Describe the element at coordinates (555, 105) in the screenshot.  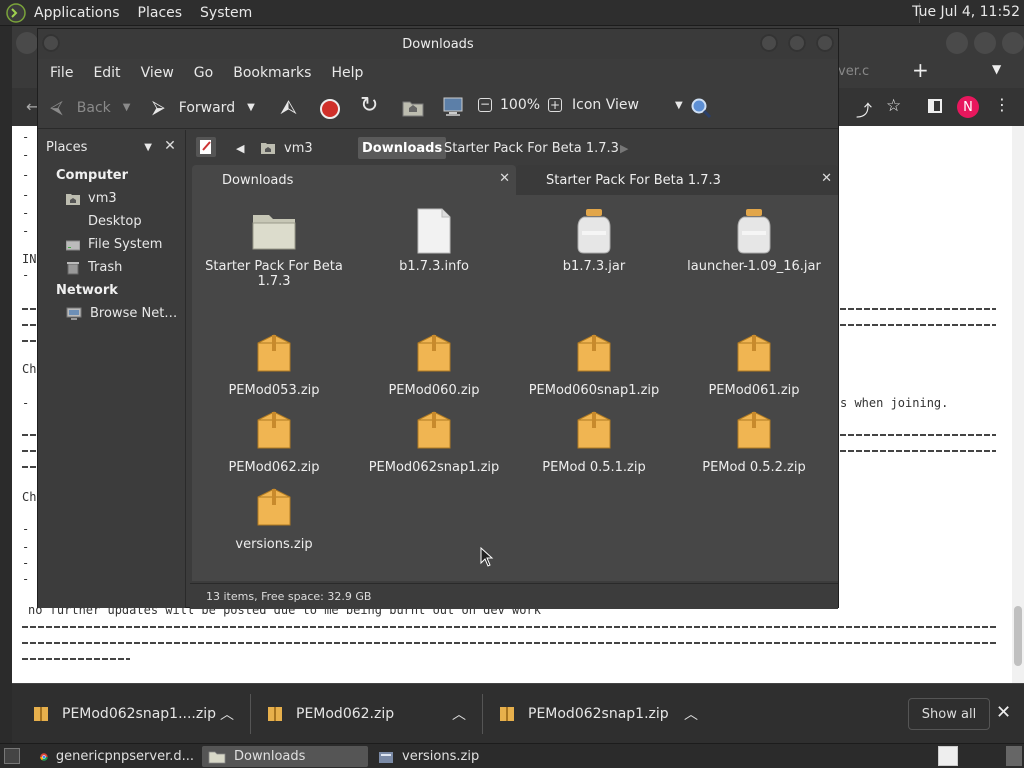
I see `zoom-in-icon: +` at that location.